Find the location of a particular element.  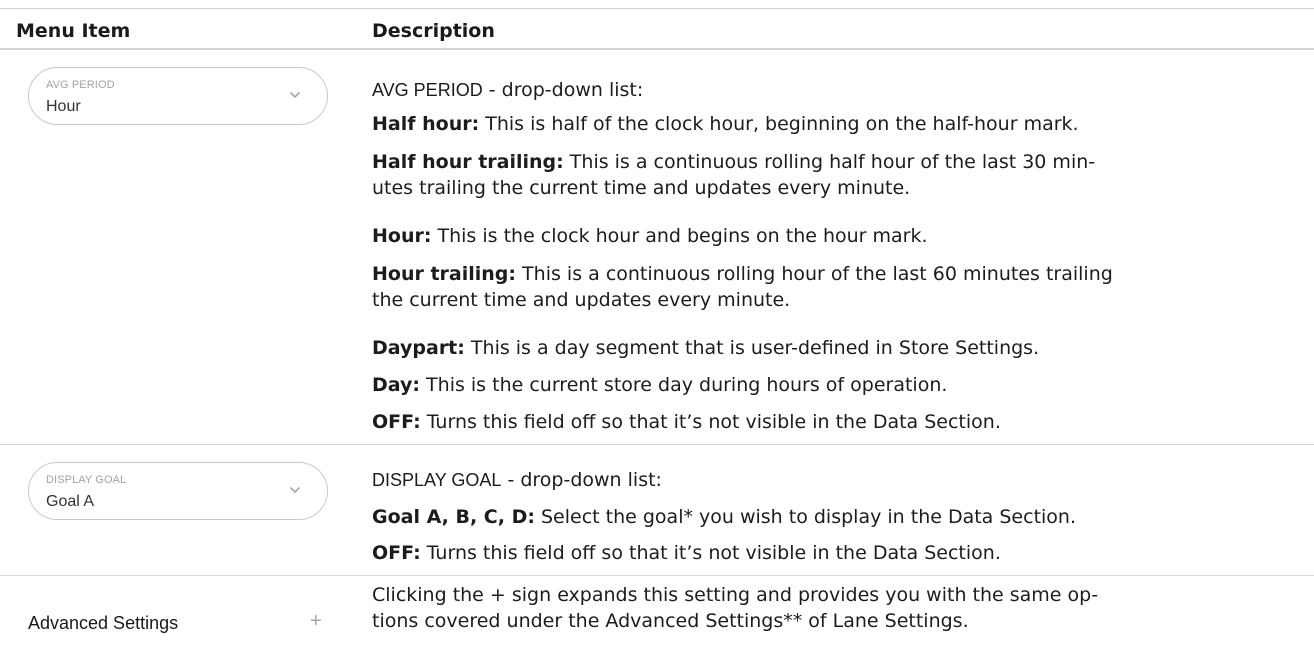

top-rule is located at coordinates (657, 8).